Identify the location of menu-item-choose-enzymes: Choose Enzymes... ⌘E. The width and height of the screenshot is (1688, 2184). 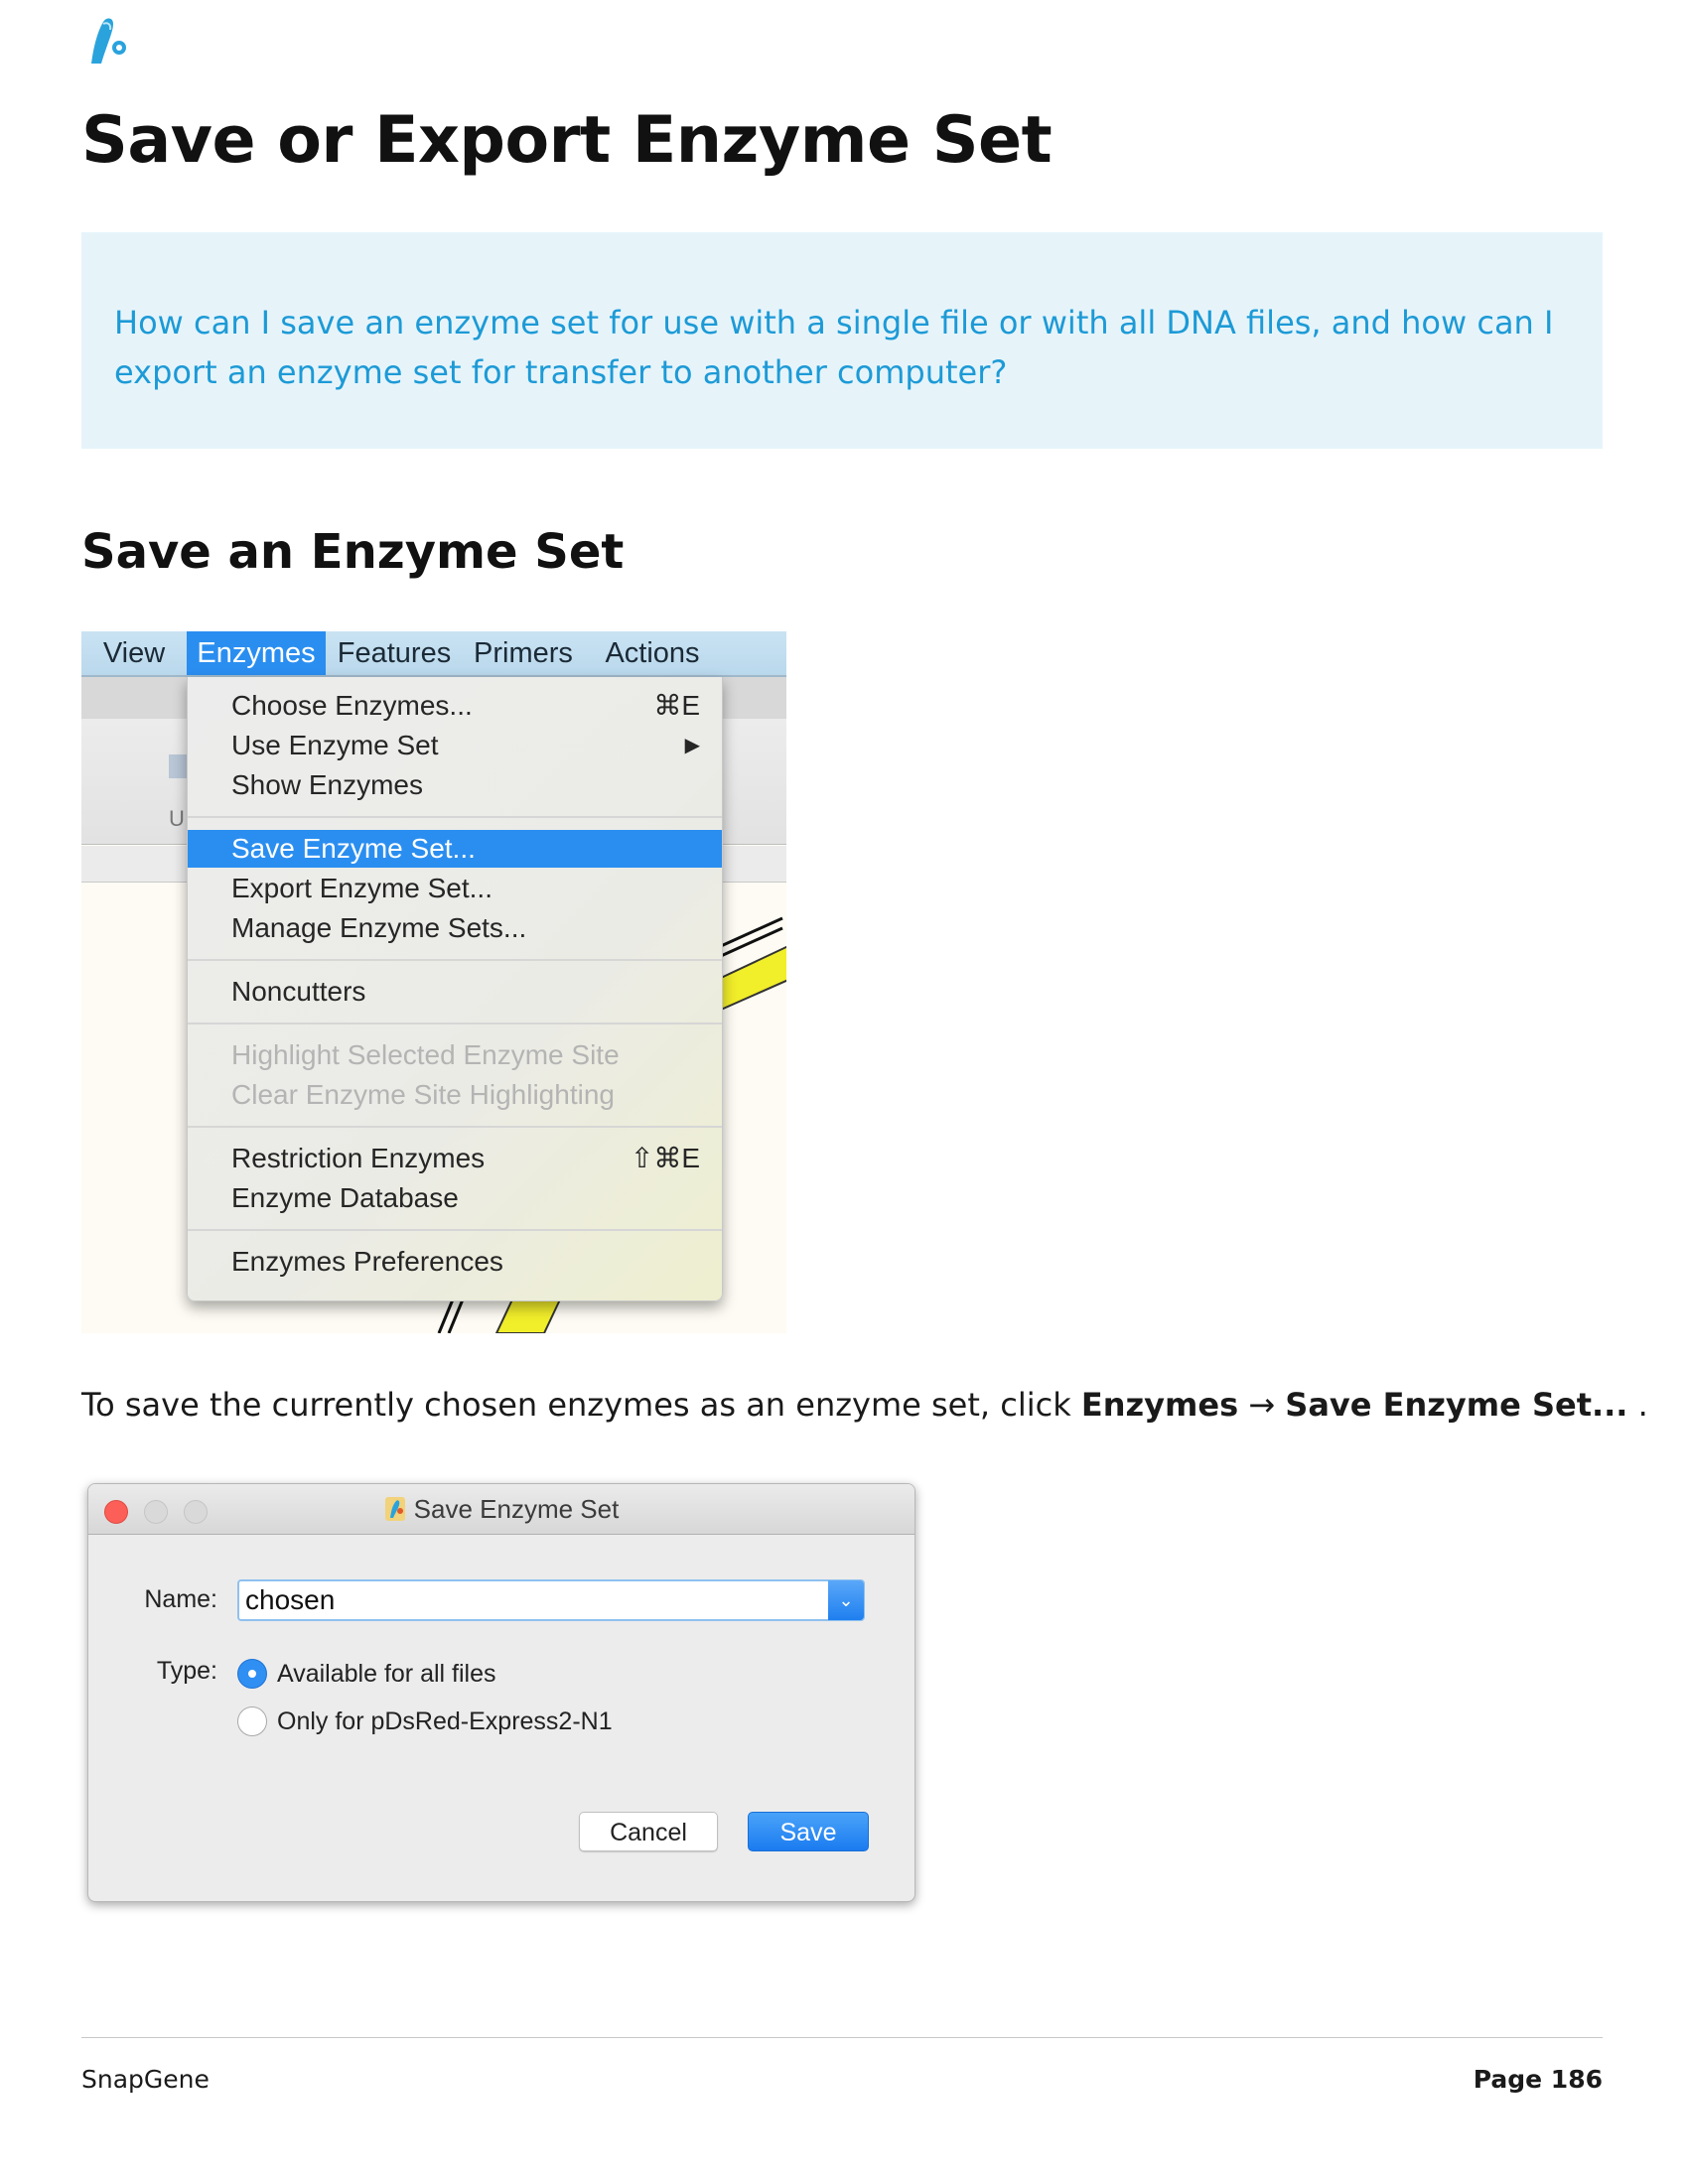
(455, 706).